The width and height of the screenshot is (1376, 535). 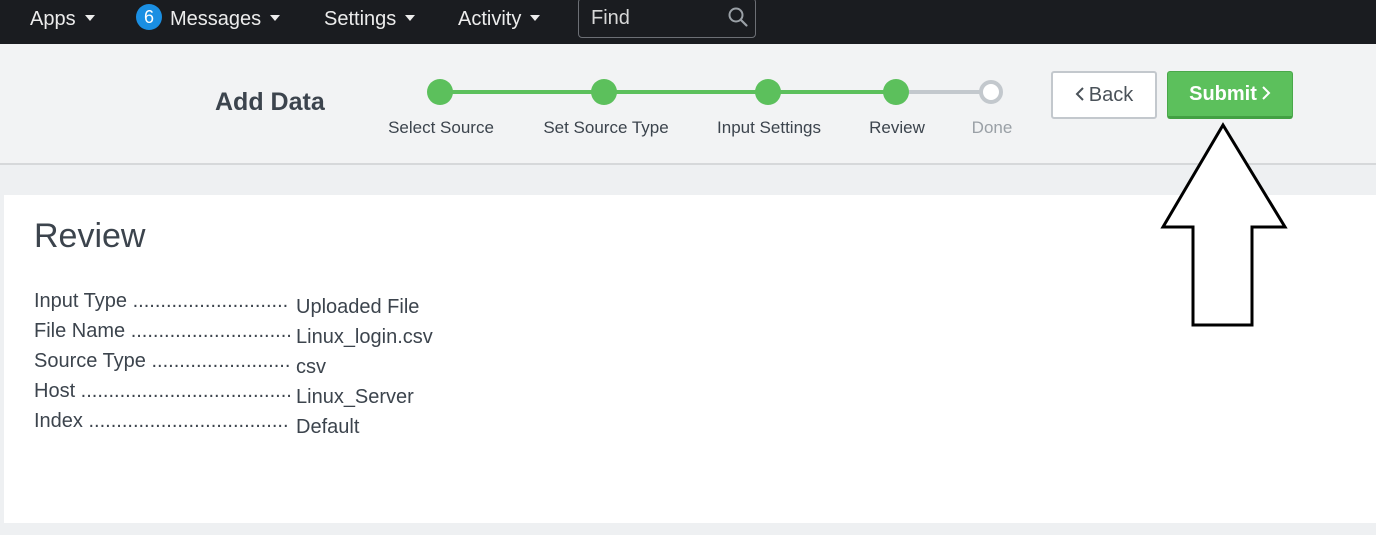 I want to click on back-button-label: Back, so click(x=1111, y=95).